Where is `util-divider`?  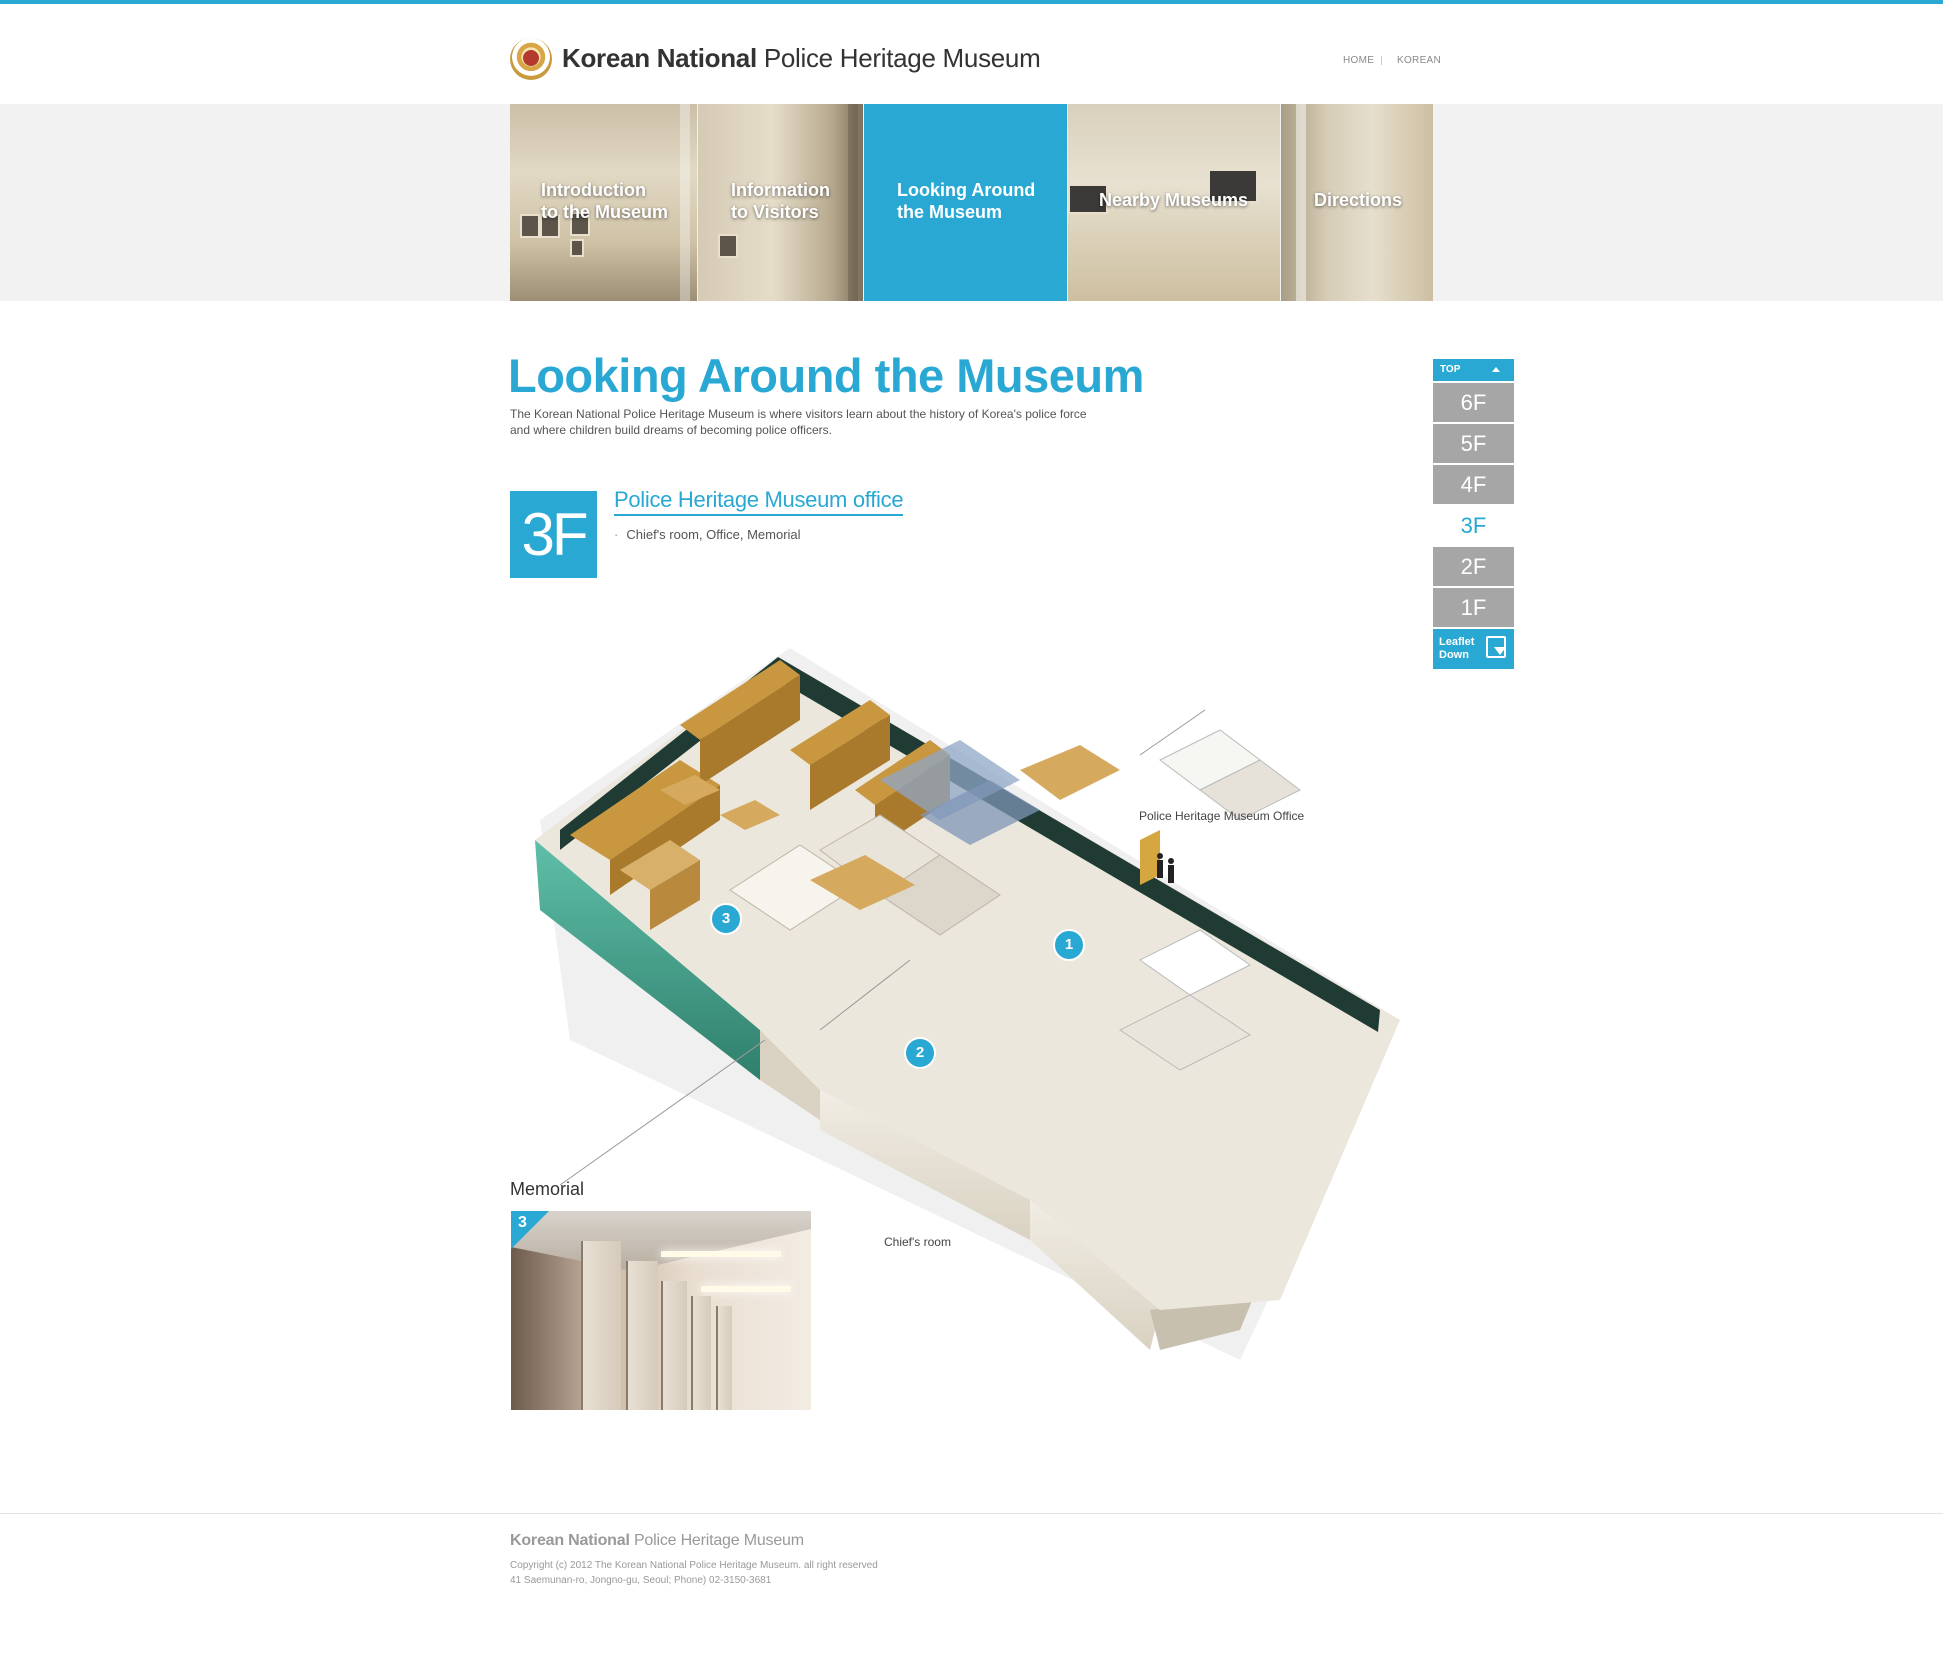 util-divider is located at coordinates (1381, 60).